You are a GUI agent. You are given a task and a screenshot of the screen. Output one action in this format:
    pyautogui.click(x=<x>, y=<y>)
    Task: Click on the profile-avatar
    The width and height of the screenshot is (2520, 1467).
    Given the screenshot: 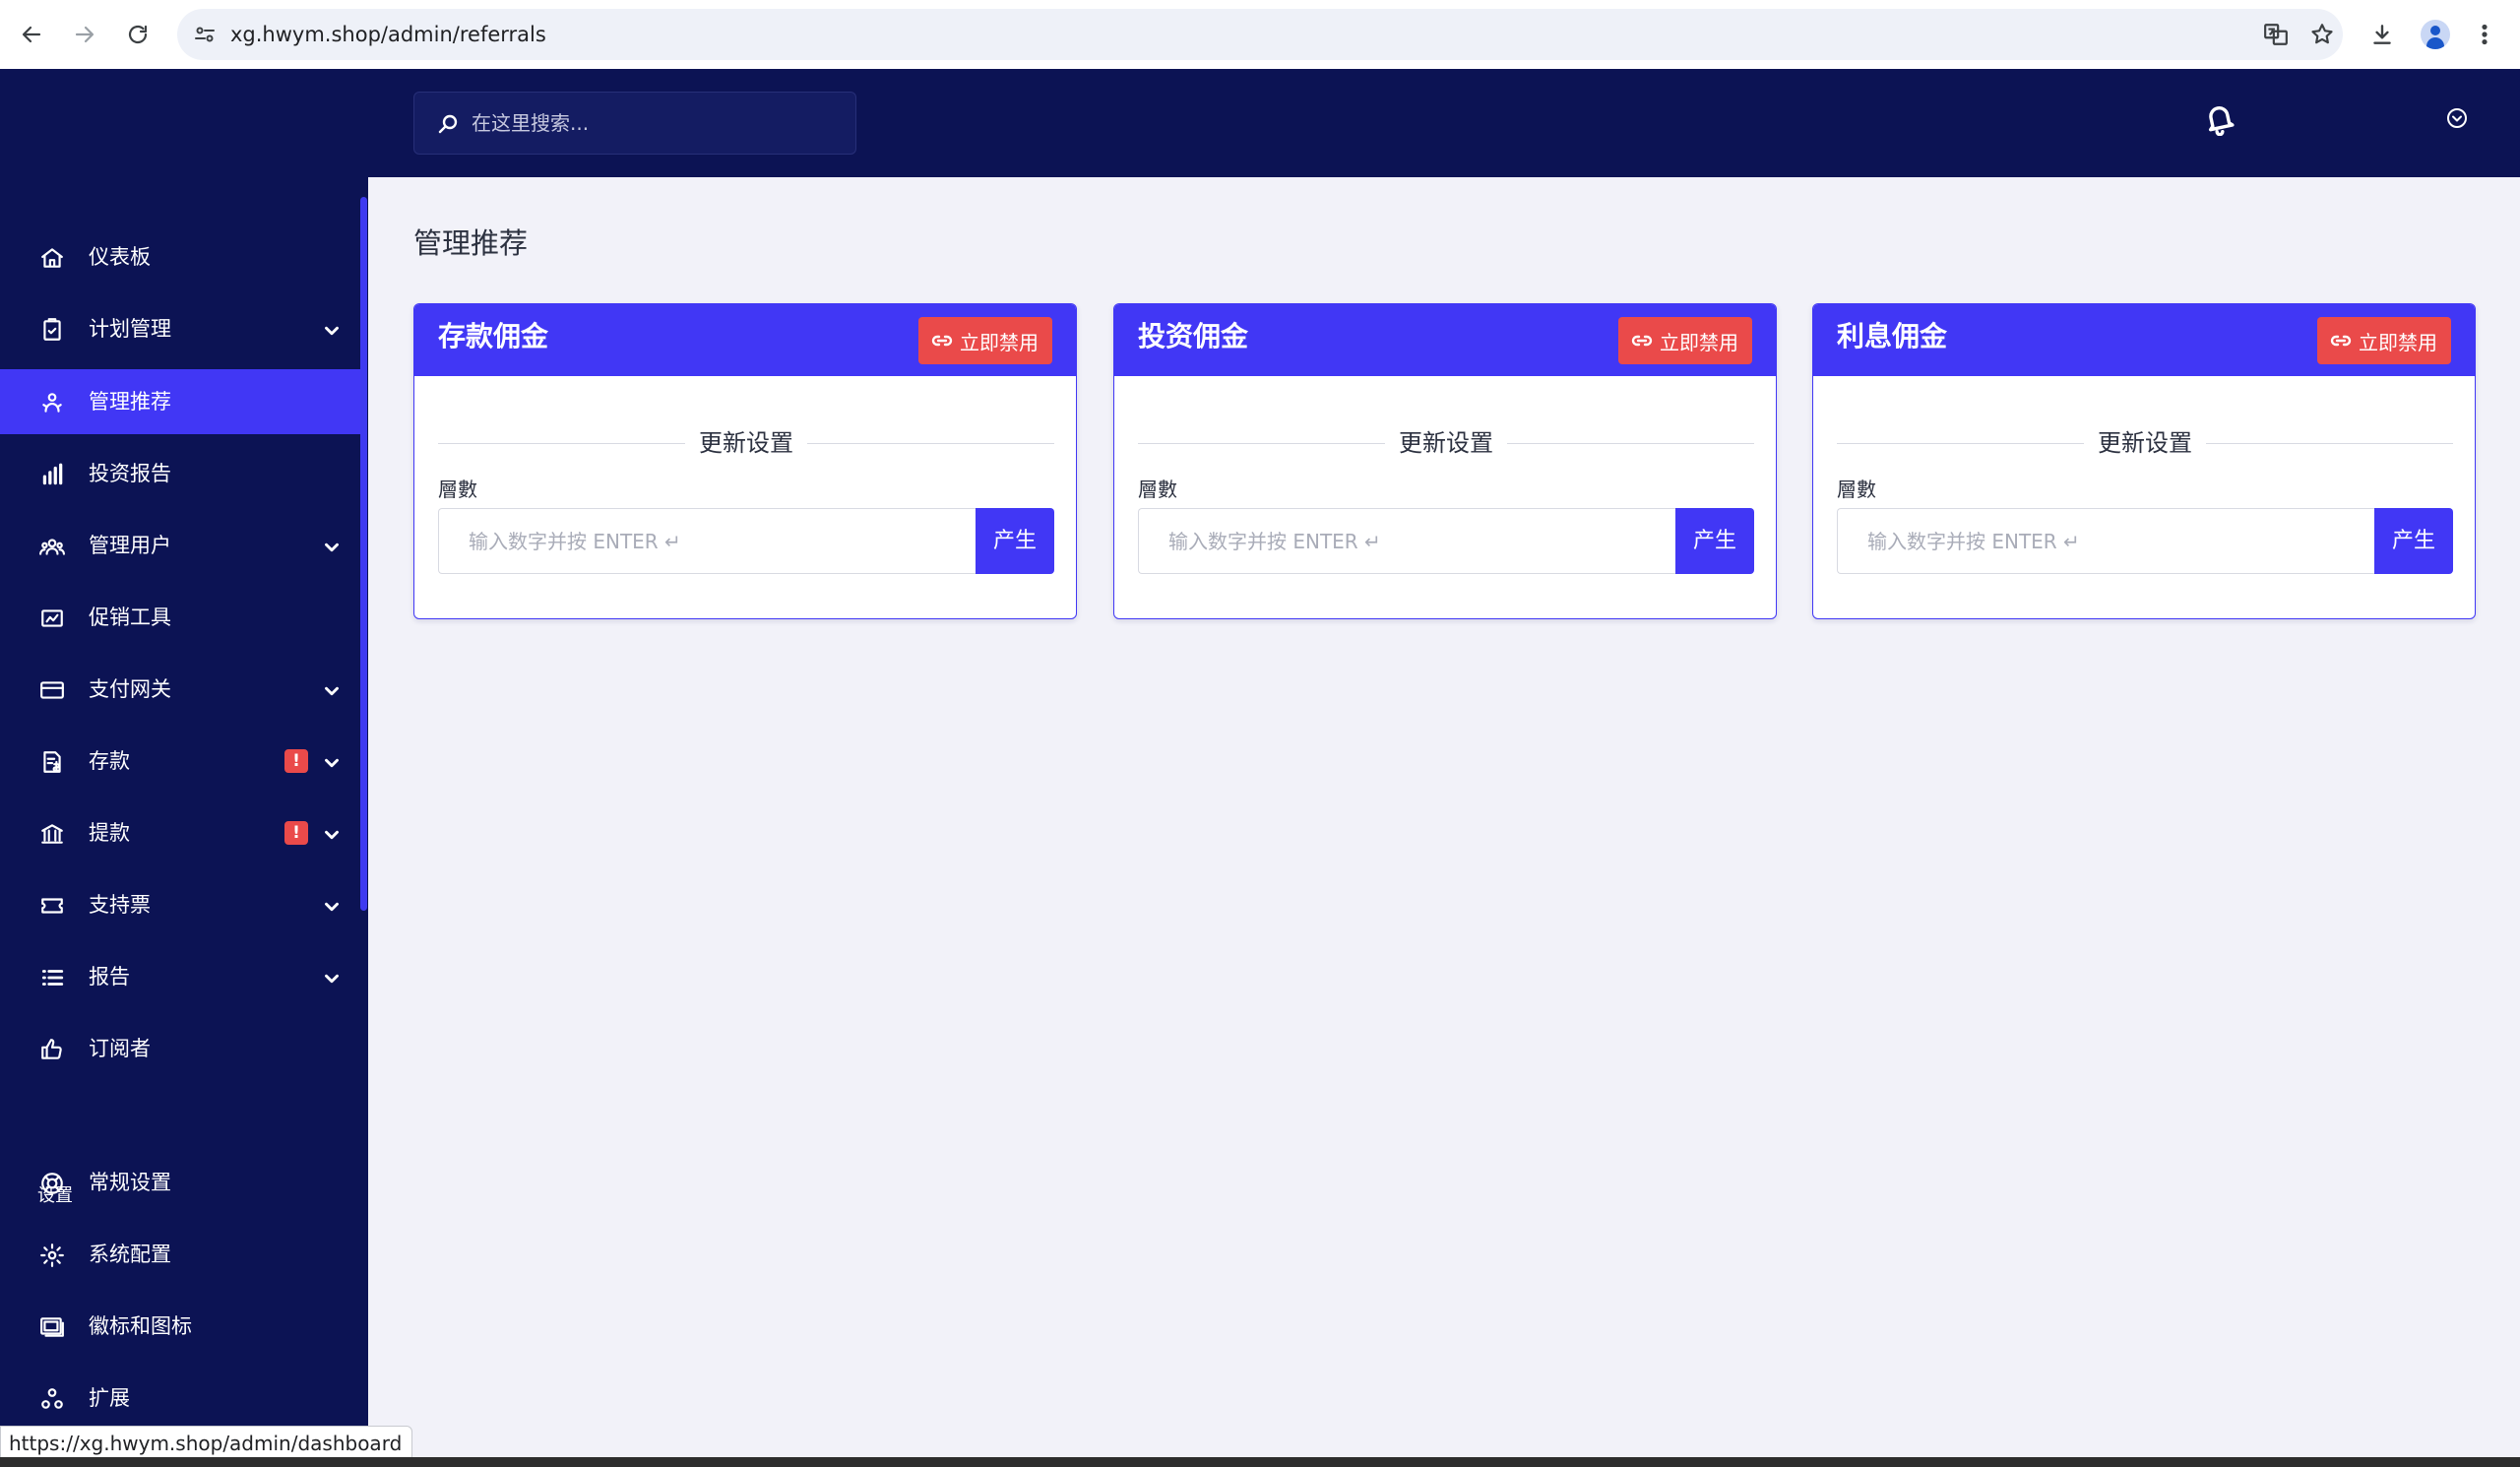 What is the action you would take?
    pyautogui.click(x=2435, y=34)
    